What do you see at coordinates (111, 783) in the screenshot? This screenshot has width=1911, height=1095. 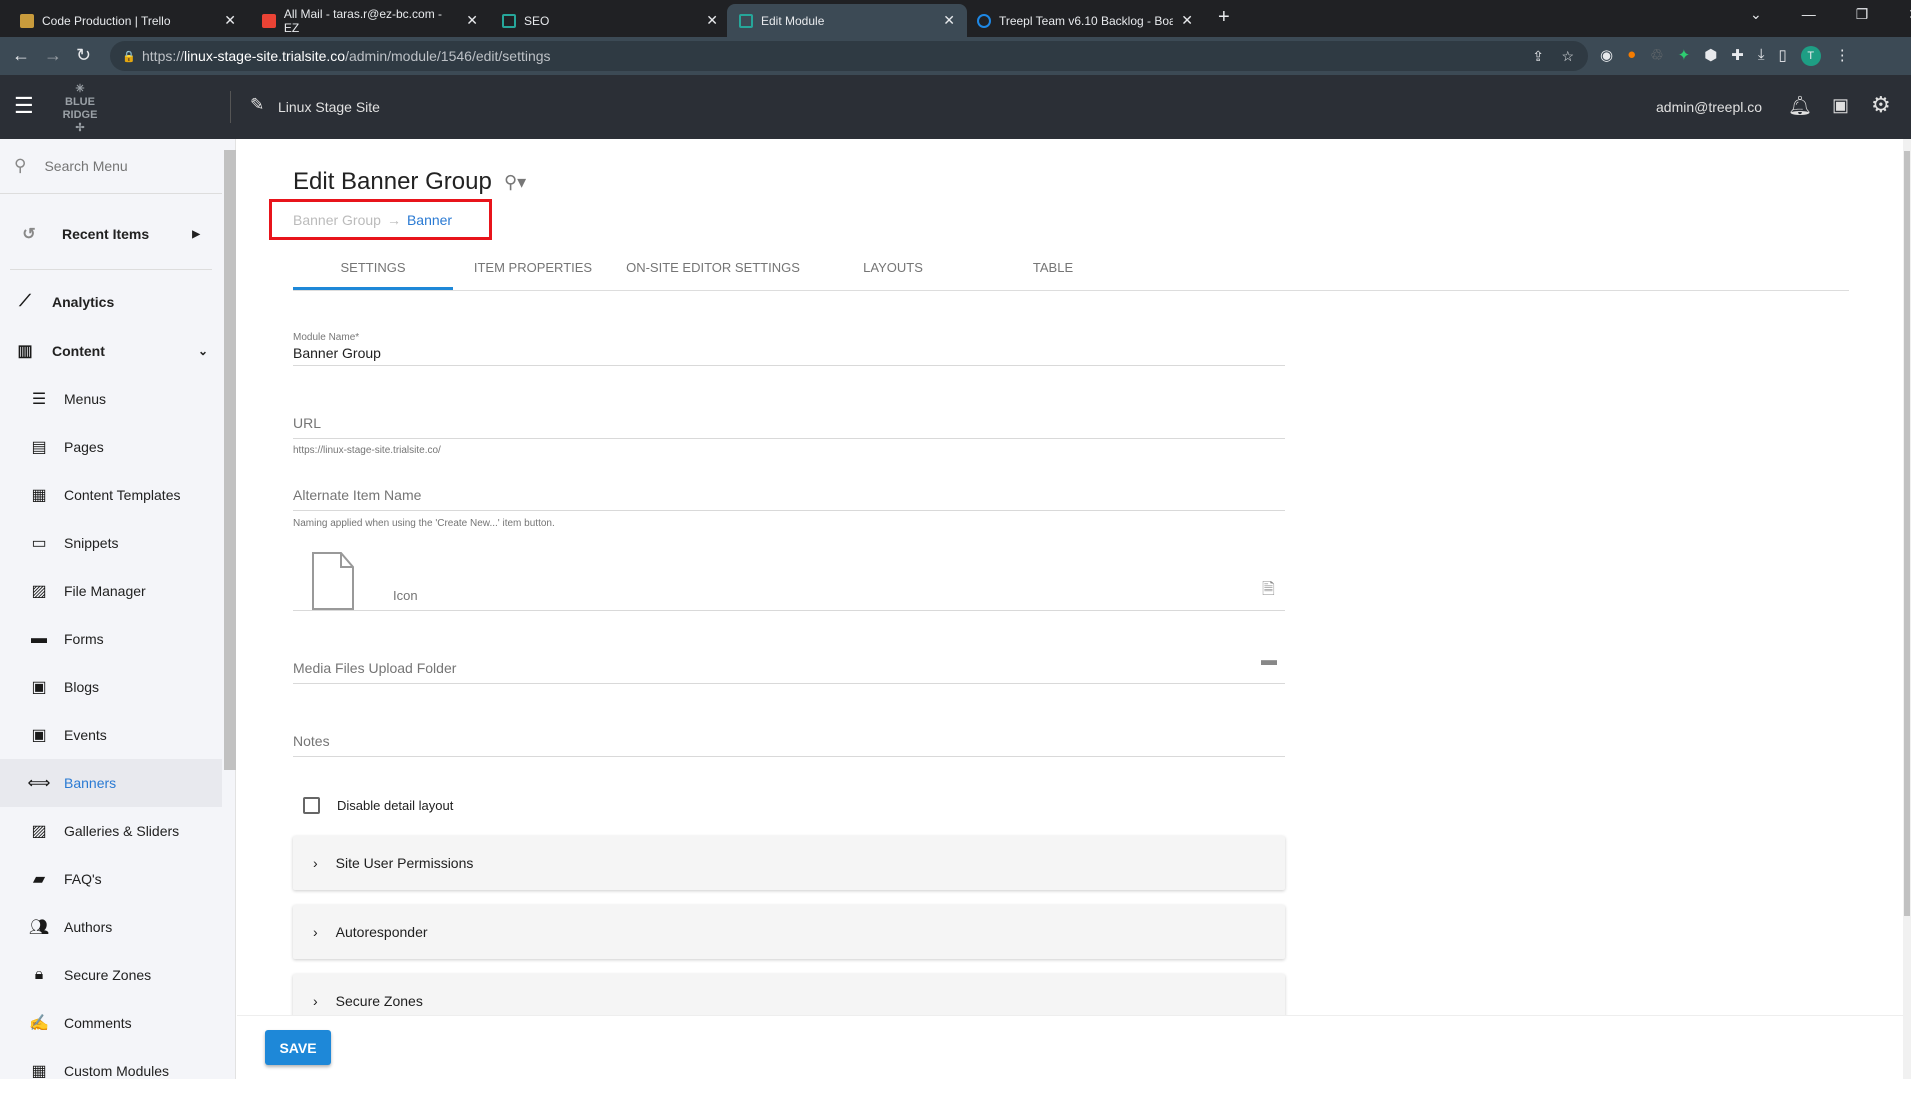 I see `sidebar-item-banners: ⟺ Banners` at bounding box center [111, 783].